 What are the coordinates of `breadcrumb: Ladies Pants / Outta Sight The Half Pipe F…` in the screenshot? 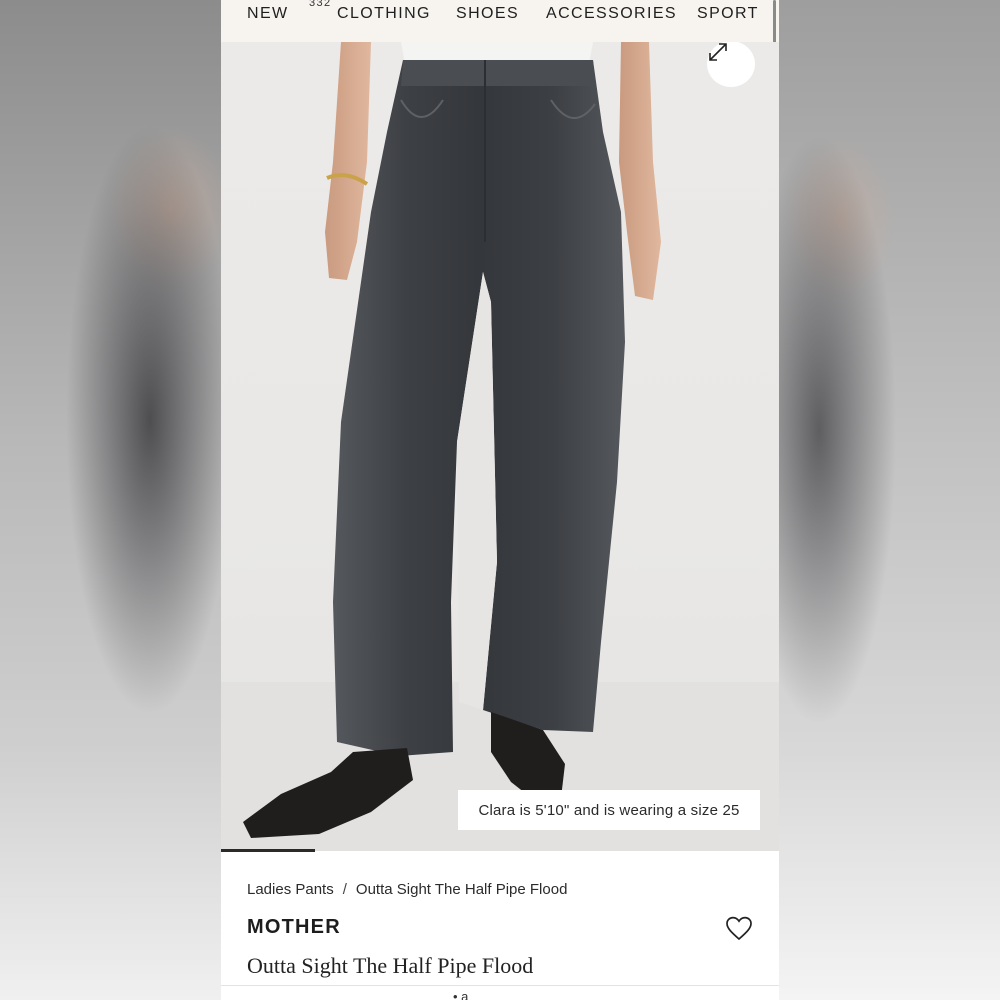 It's located at (407, 889).